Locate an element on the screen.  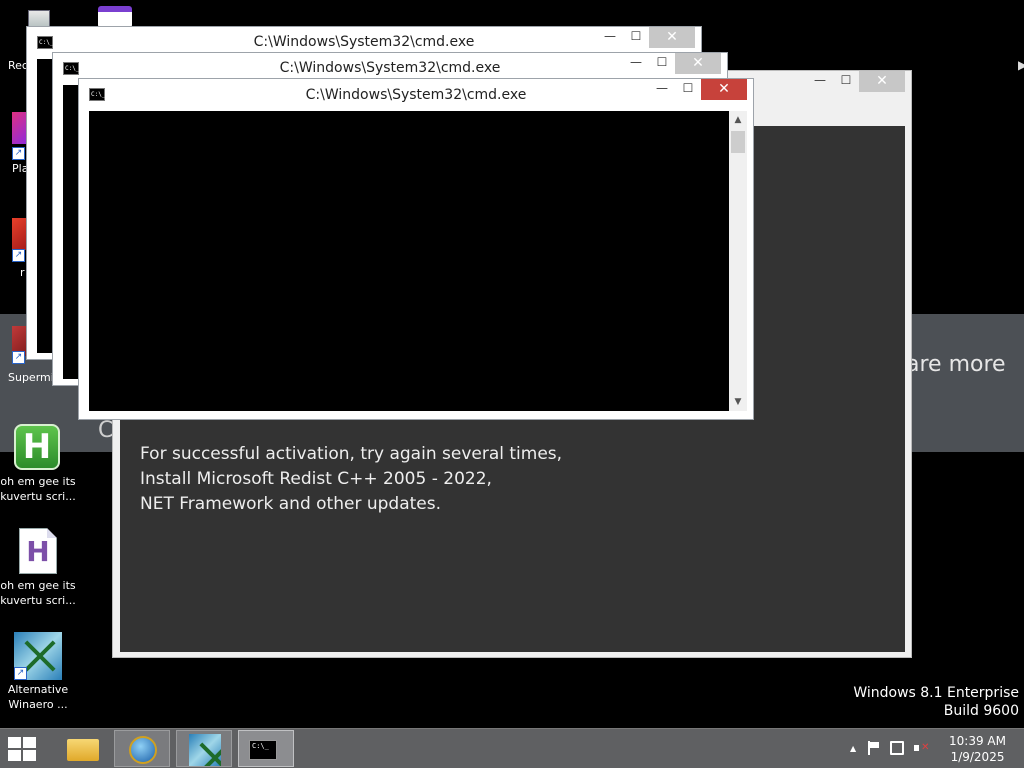
desktop-icon-label: Supermi is located at coordinates (31, 377).